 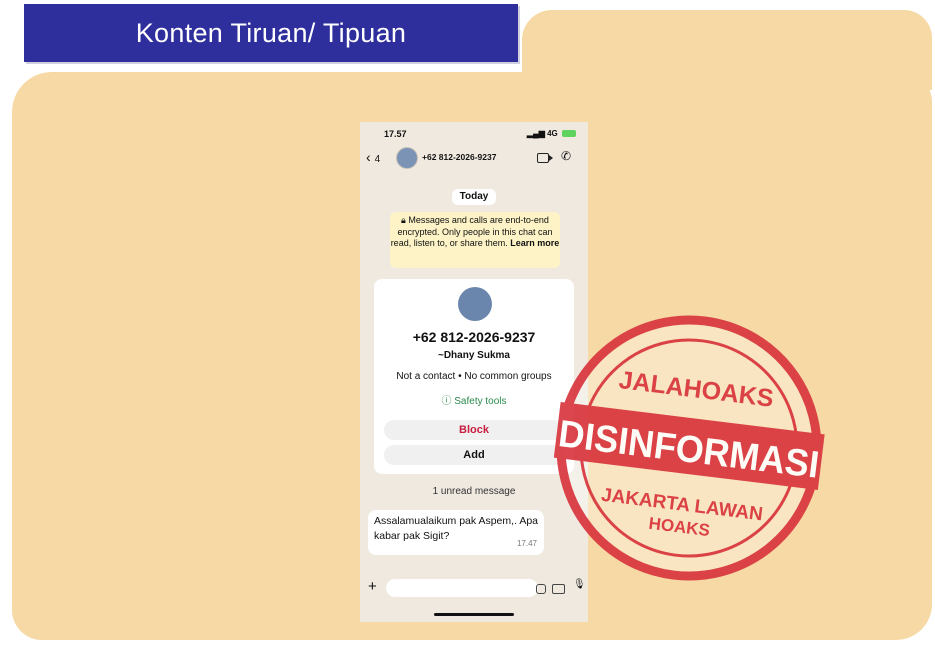 What do you see at coordinates (535, 133) in the screenshot?
I see `signal-icon: ▂▄▆` at bounding box center [535, 133].